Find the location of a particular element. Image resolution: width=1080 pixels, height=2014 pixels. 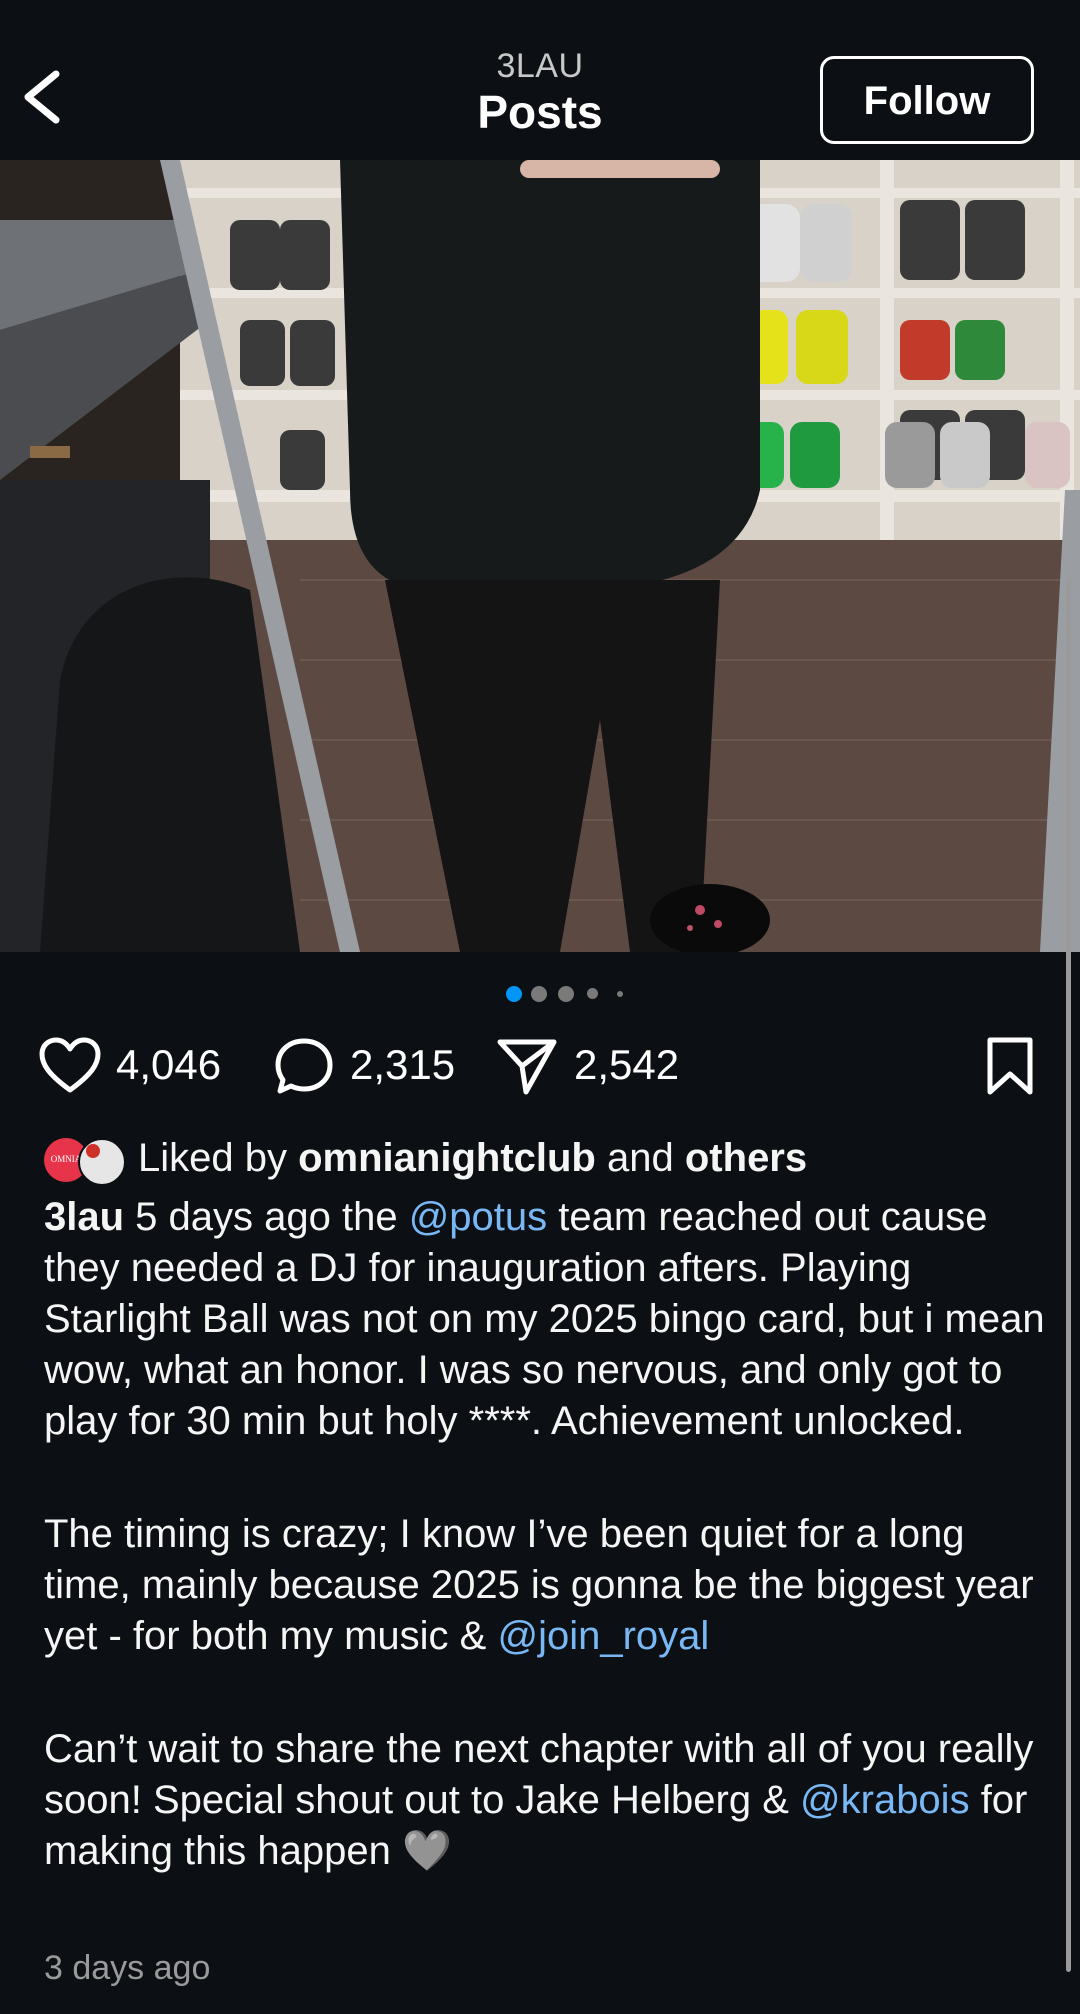

post-timestamp: 3 days ago is located at coordinates (127, 1968).